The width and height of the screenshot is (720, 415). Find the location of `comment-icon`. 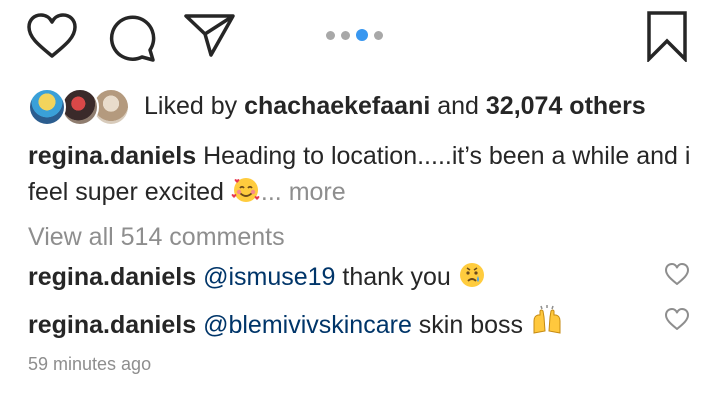

comment-icon is located at coordinates (132, 38).